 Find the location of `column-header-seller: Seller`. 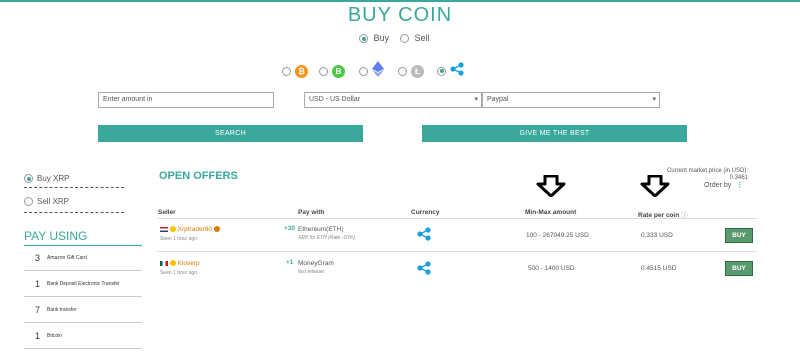

column-header-seller: Seller is located at coordinates (167, 212).